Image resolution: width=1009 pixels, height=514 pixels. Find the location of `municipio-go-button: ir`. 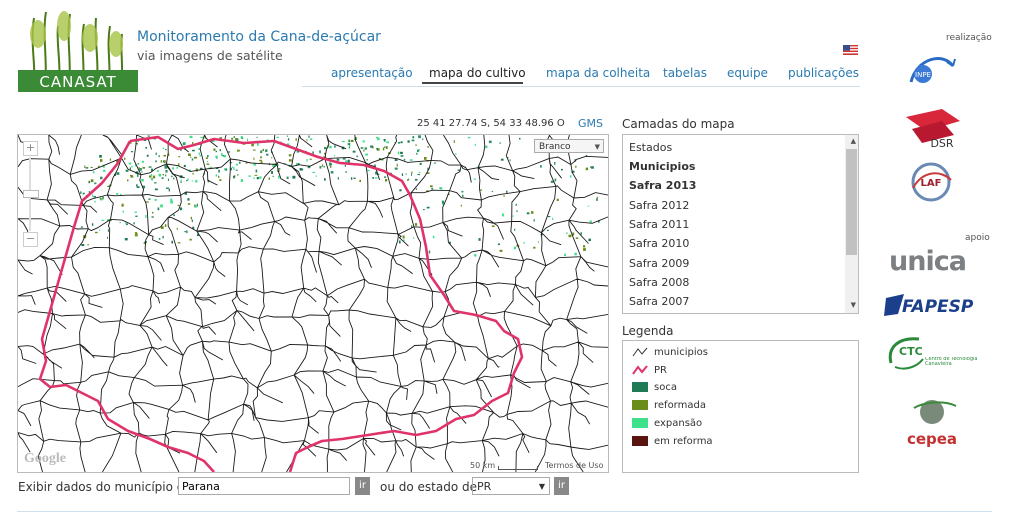

municipio-go-button: ir is located at coordinates (362, 486).